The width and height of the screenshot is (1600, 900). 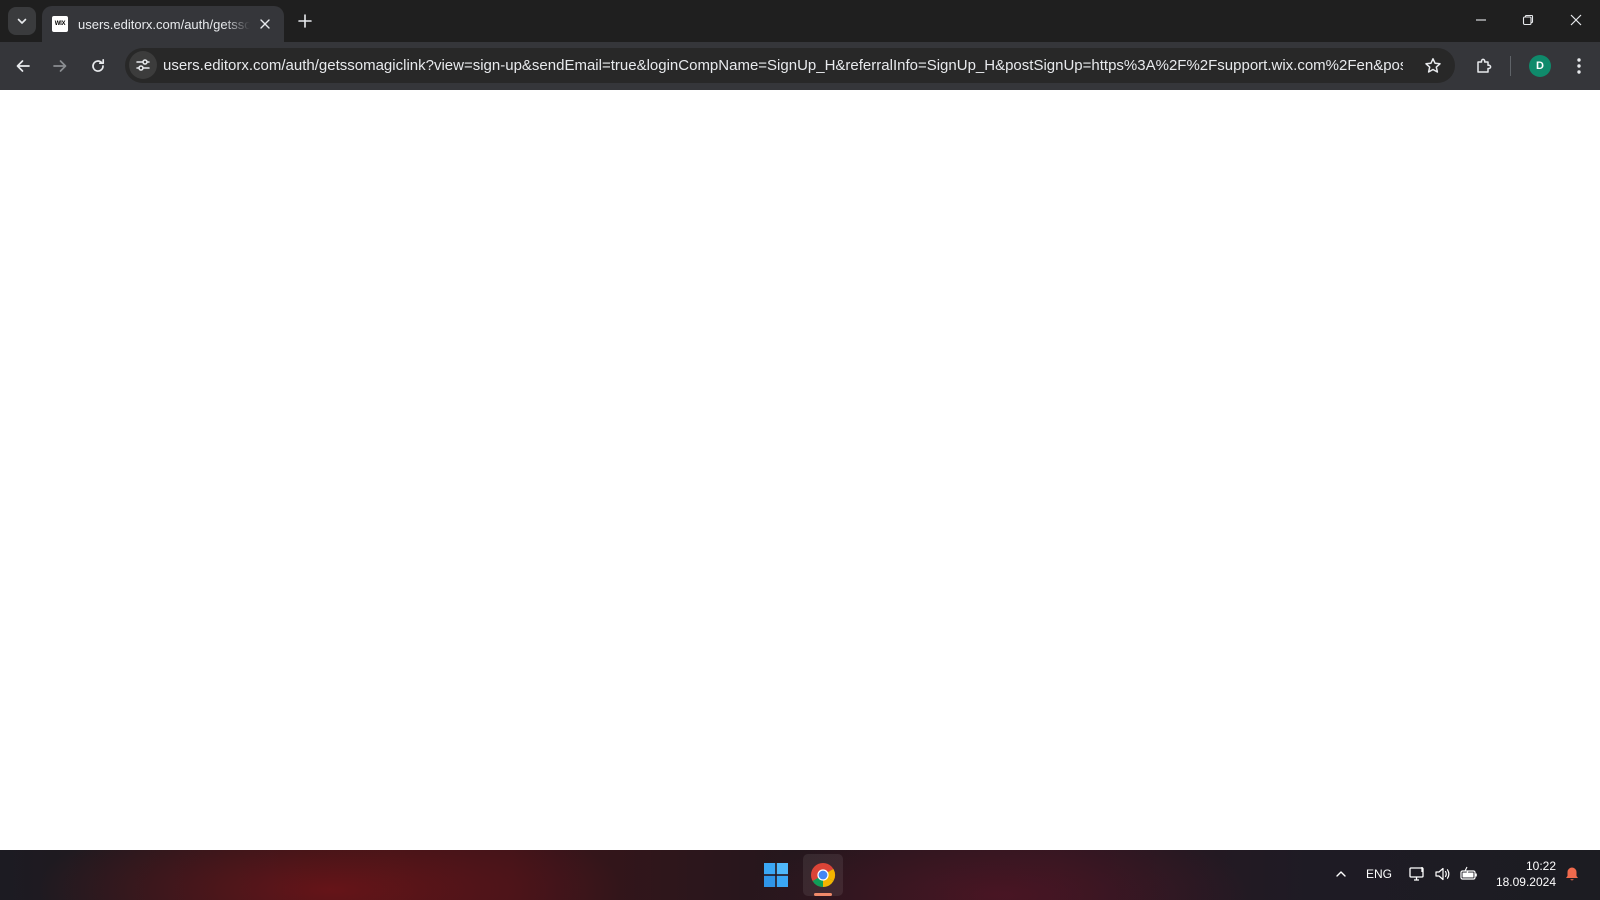 I want to click on site-info-button, so click(x=143, y=65).